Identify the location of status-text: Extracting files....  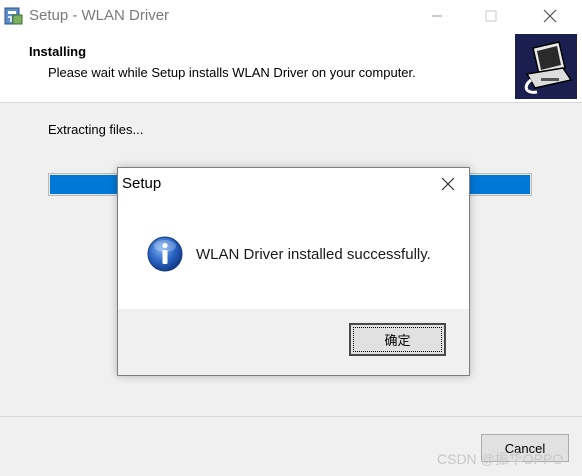
(96, 129).